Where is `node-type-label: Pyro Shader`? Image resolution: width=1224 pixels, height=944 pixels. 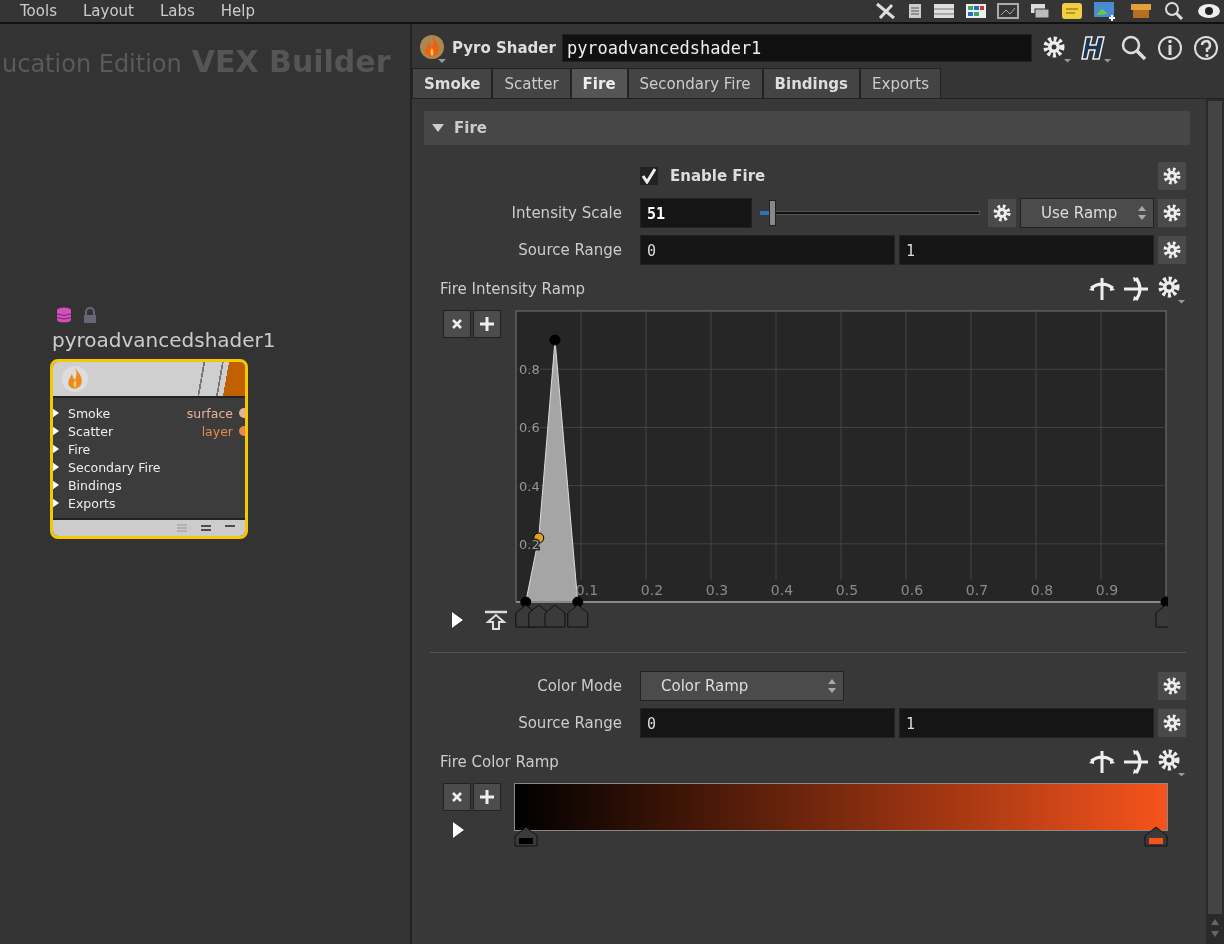
node-type-label: Pyro Shader is located at coordinates (504, 48).